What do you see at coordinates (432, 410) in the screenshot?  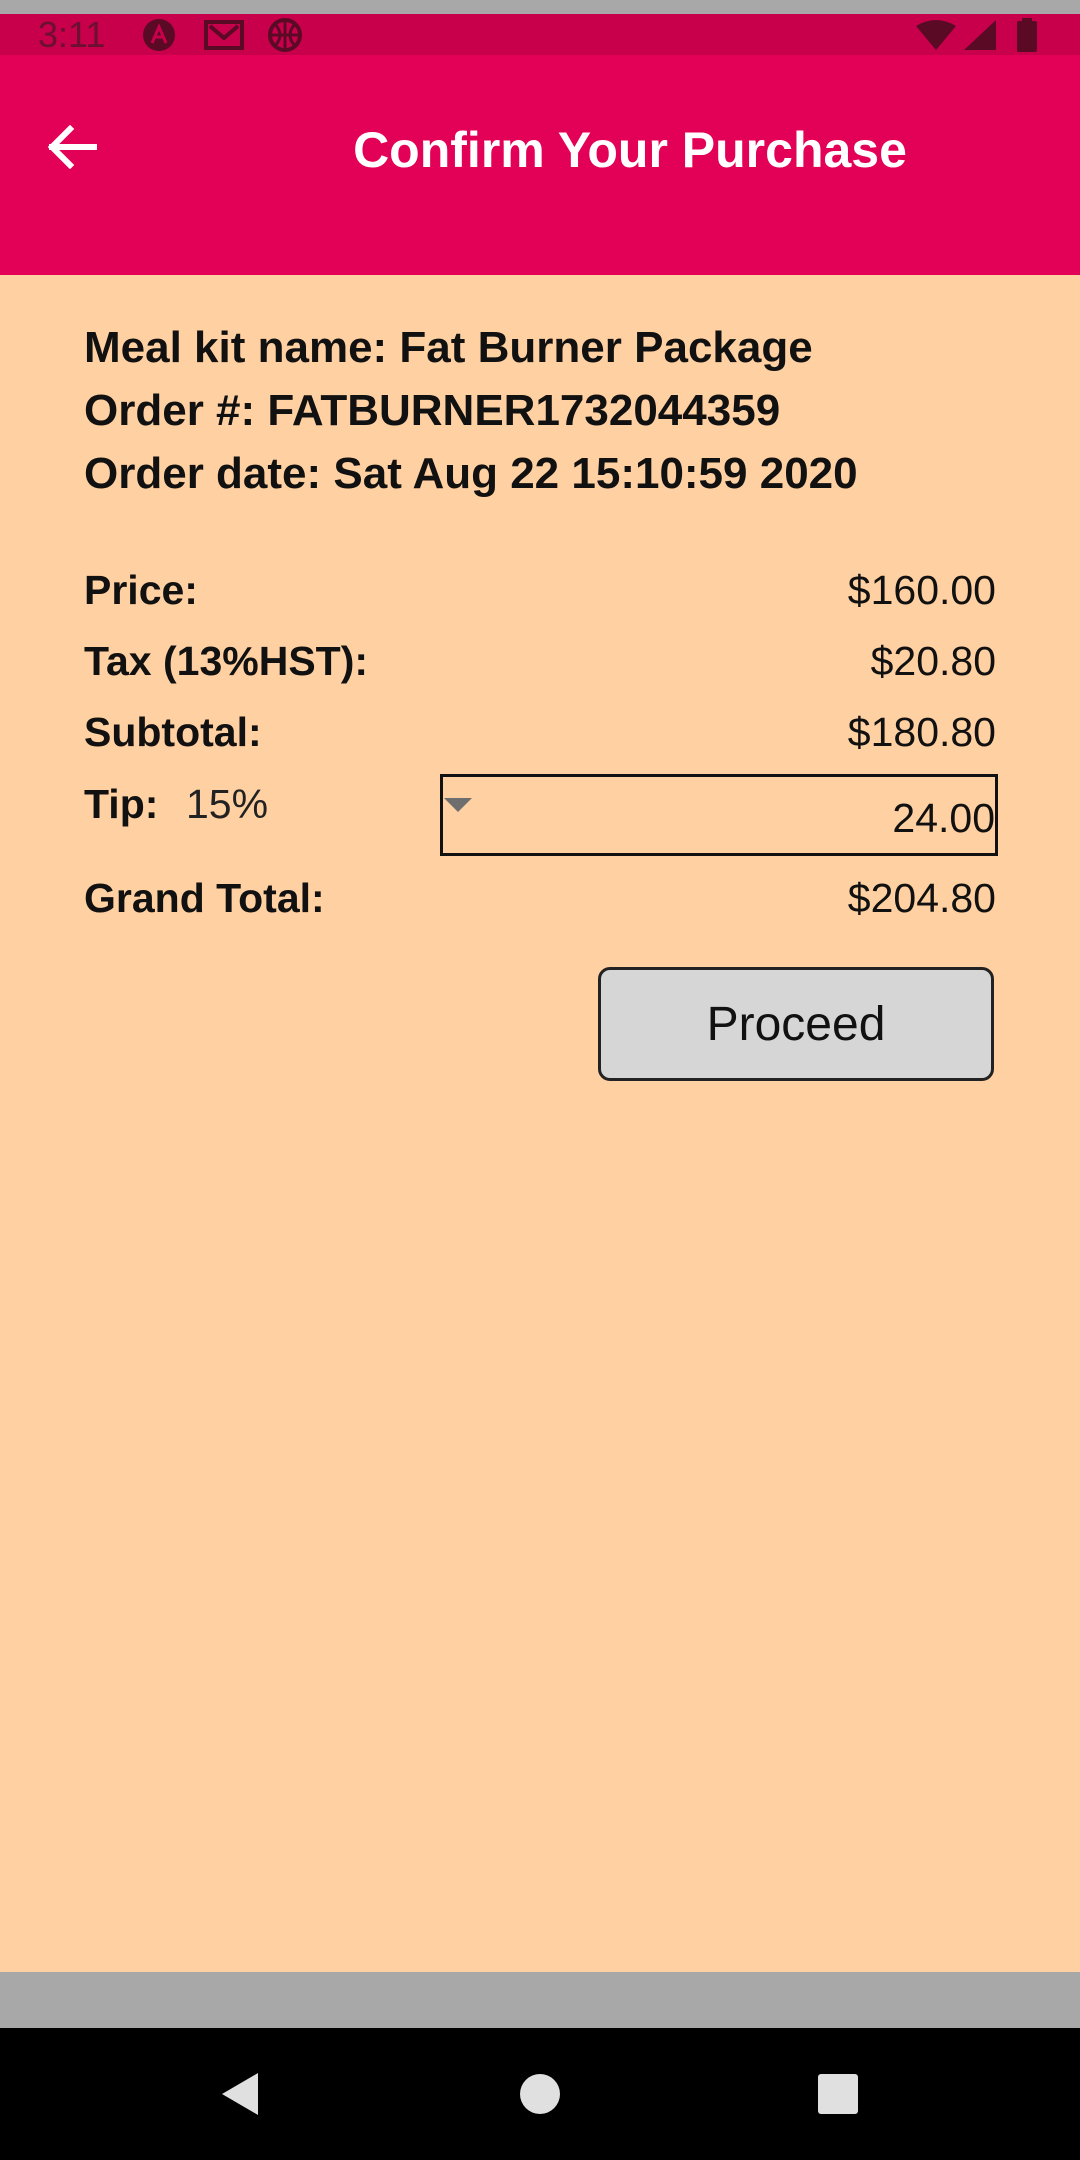 I see `order-number: Order #: FATBURNER1732044359` at bounding box center [432, 410].